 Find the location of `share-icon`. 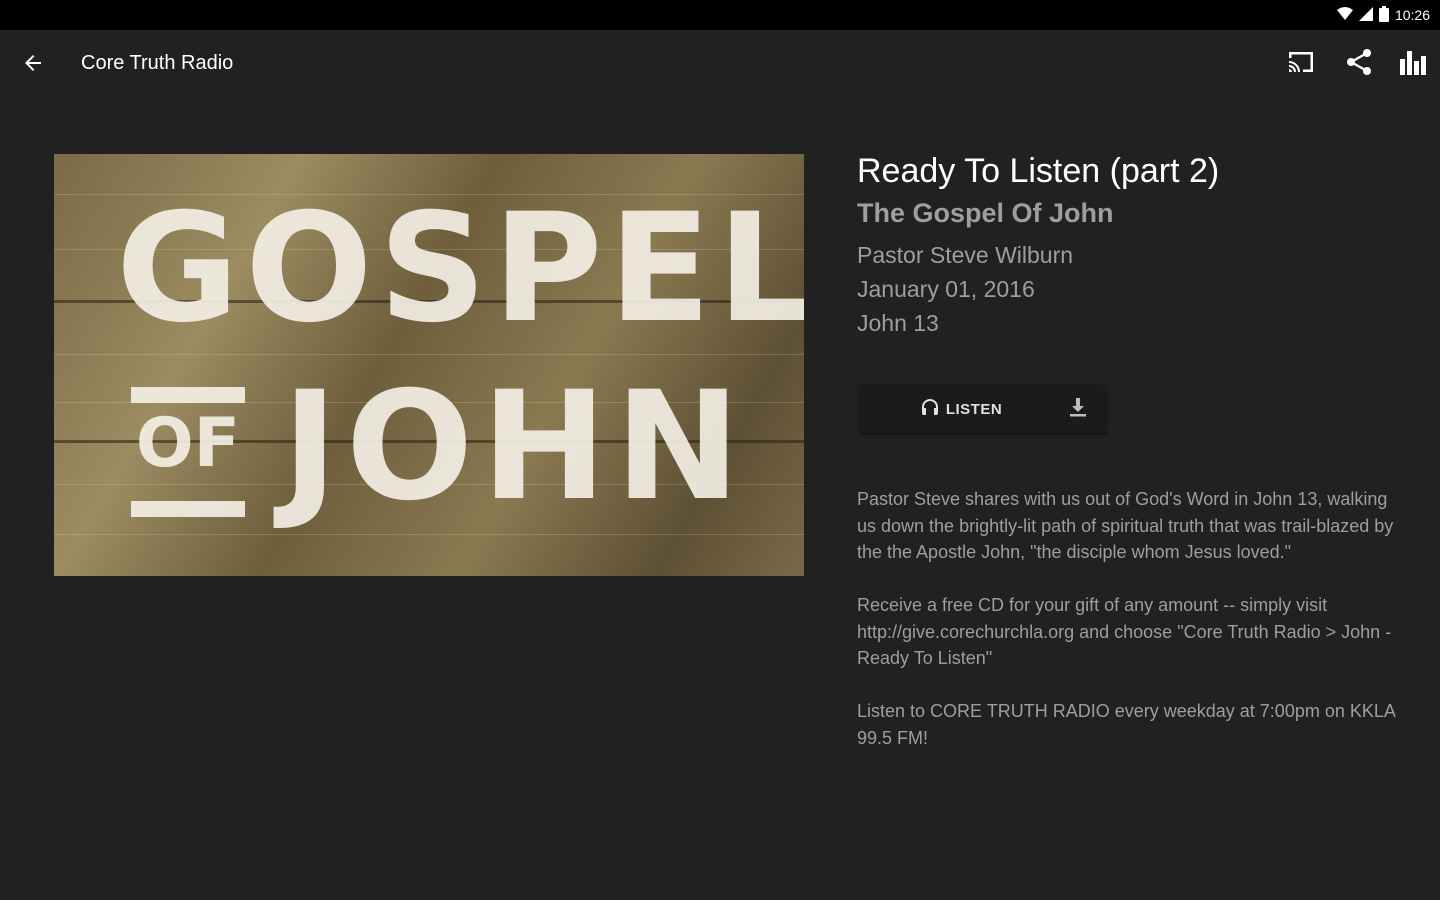

share-icon is located at coordinates (1359, 64).